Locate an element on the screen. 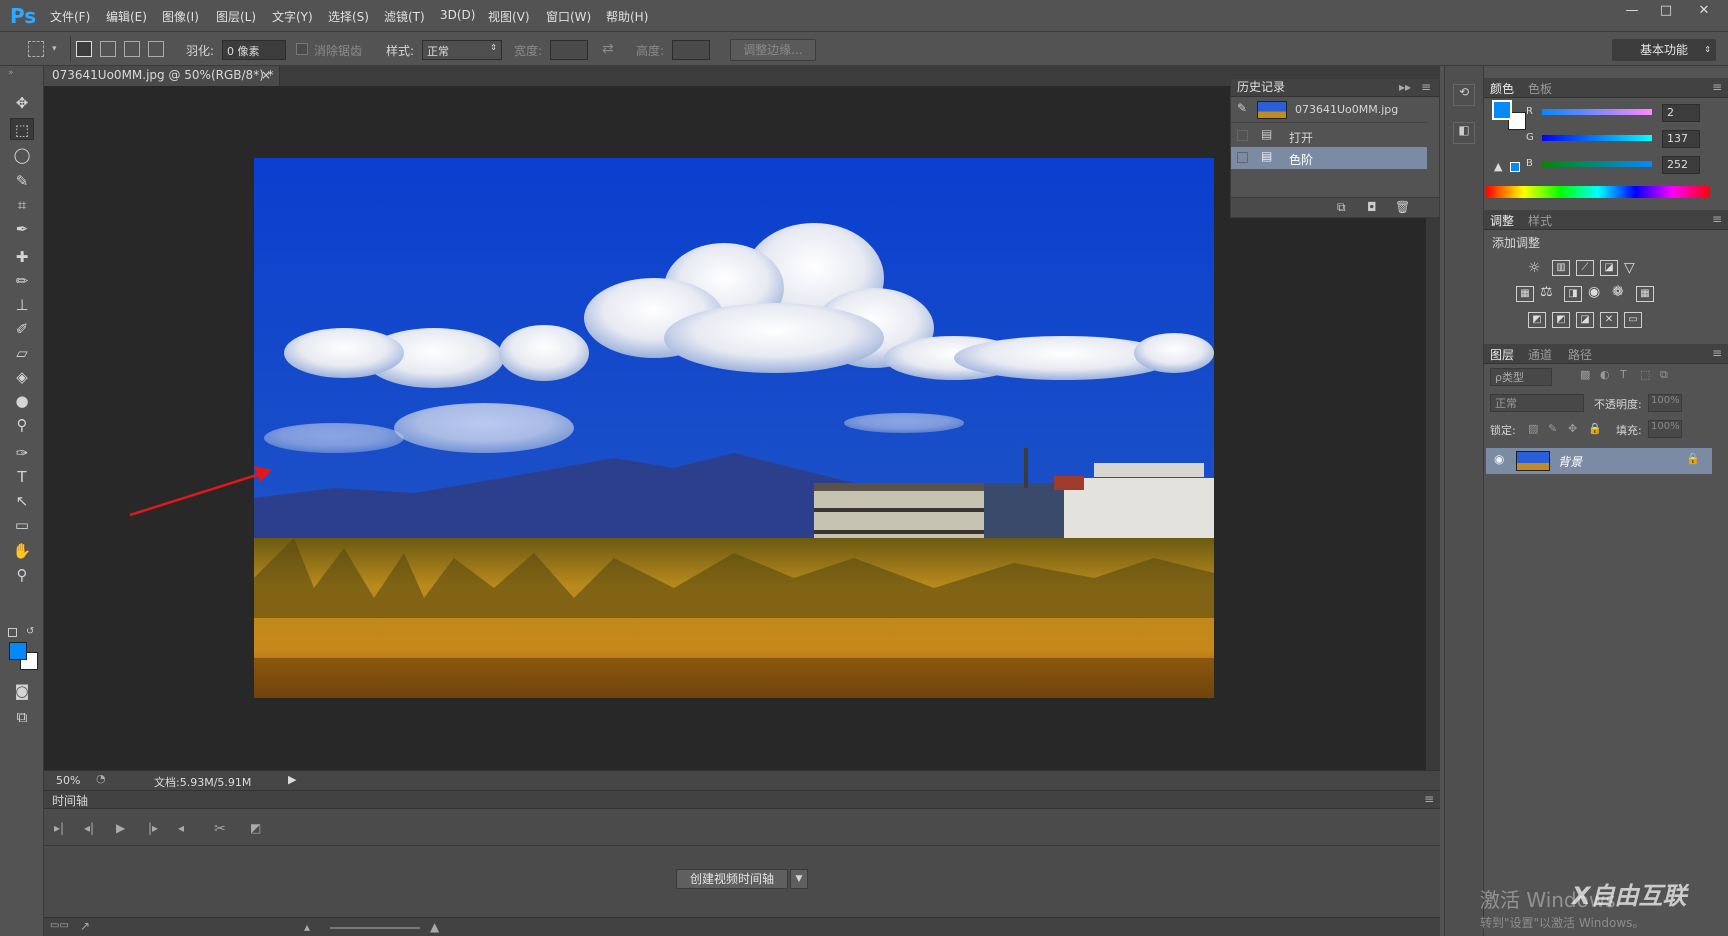 This screenshot has height=936, width=1728. properties-panel-icon: ◧ is located at coordinates (1464, 133).